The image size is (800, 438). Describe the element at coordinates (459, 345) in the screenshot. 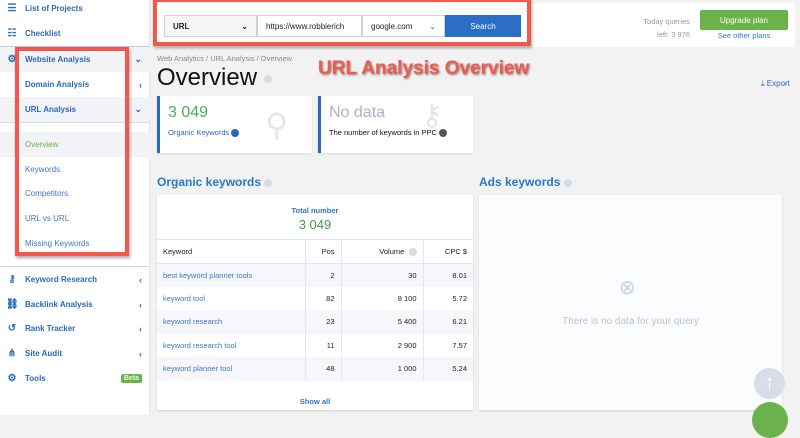

I see `cpc-cell: 7.57` at that location.